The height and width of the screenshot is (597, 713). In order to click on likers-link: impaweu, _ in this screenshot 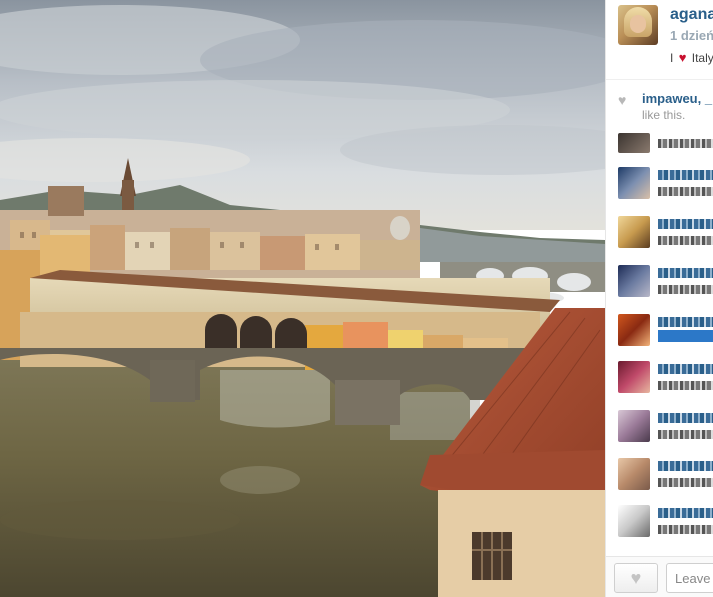, I will do `click(677, 98)`.